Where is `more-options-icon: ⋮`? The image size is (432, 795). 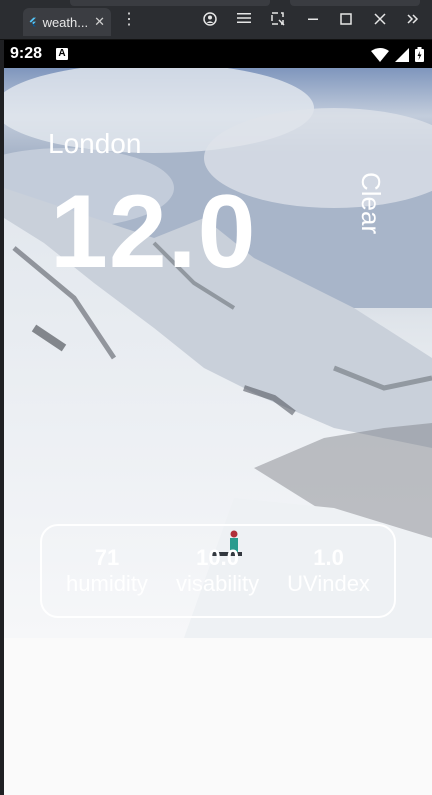
more-options-icon: ⋮ is located at coordinates (129, 20).